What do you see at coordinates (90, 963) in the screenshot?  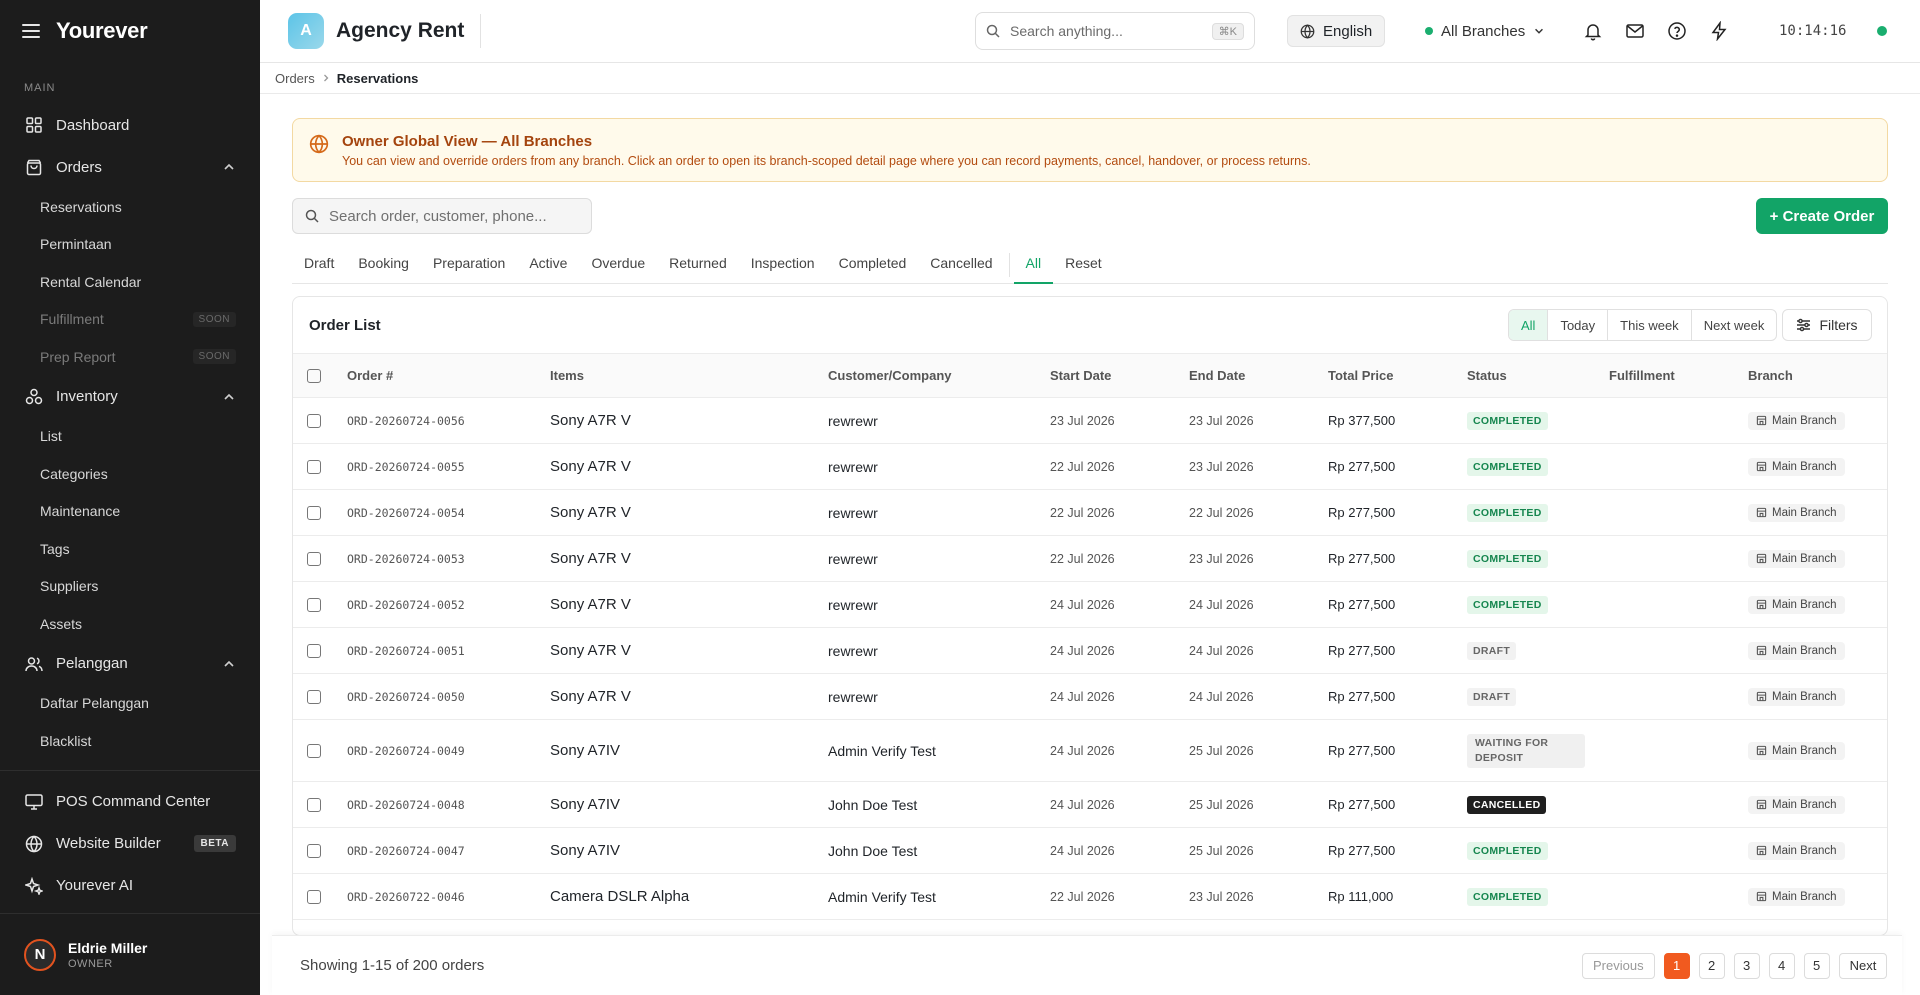 I see `user-role: OWNER` at bounding box center [90, 963].